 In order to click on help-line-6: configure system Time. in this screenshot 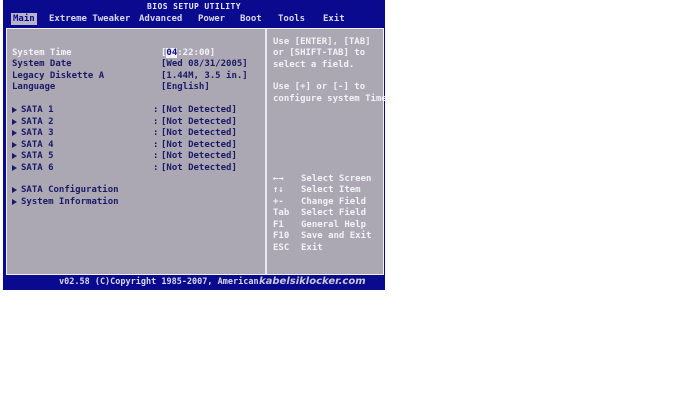, I will do `click(333, 99)`.